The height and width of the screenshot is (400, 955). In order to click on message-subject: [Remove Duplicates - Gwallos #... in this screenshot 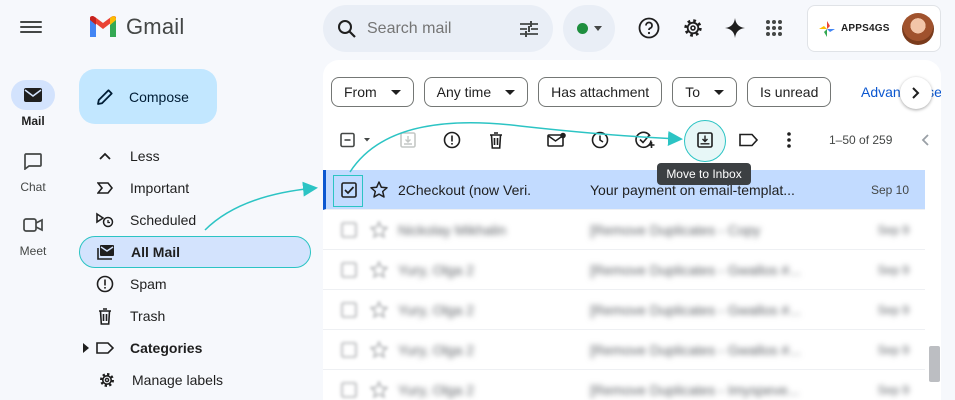, I will do `click(695, 309)`.